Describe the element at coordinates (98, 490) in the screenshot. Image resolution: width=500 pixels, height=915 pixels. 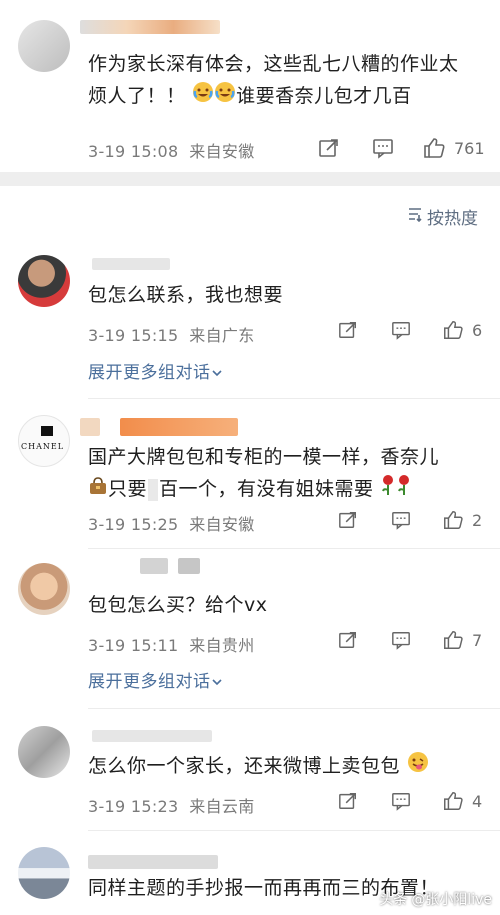
I see `handbag-emoji` at that location.